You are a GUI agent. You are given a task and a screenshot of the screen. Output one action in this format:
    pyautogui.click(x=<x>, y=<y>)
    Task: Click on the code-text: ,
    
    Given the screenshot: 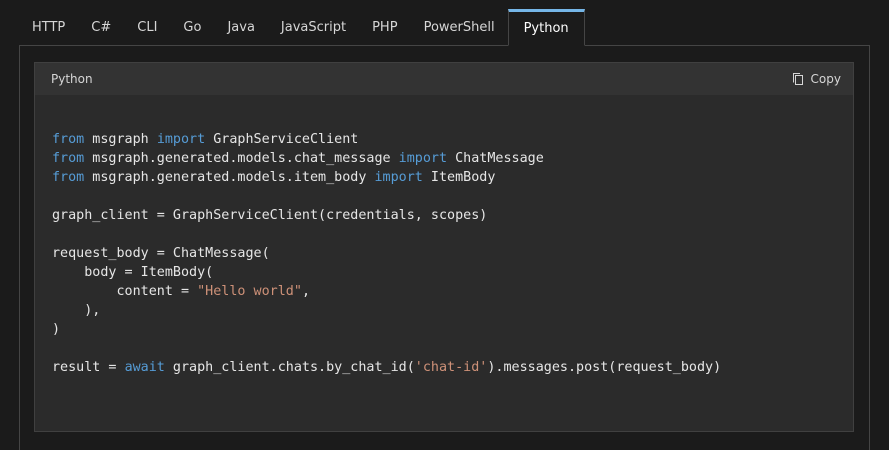 What is the action you would take?
    pyautogui.click(x=305, y=291)
    